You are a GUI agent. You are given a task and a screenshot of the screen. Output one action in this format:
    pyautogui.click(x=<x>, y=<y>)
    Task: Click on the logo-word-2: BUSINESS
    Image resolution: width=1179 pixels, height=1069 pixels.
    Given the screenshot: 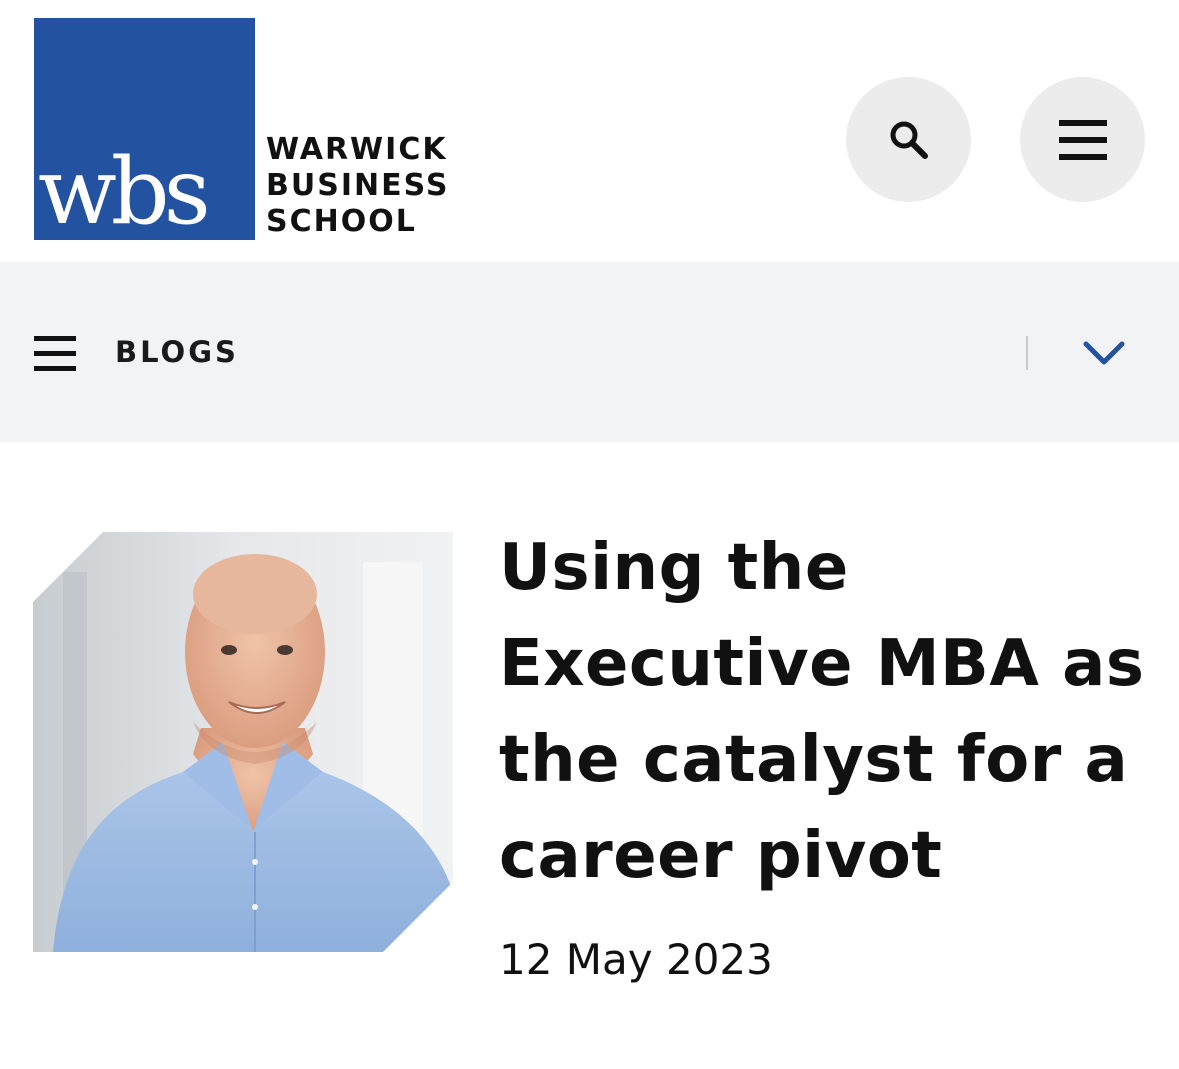 What is the action you would take?
    pyautogui.click(x=358, y=185)
    